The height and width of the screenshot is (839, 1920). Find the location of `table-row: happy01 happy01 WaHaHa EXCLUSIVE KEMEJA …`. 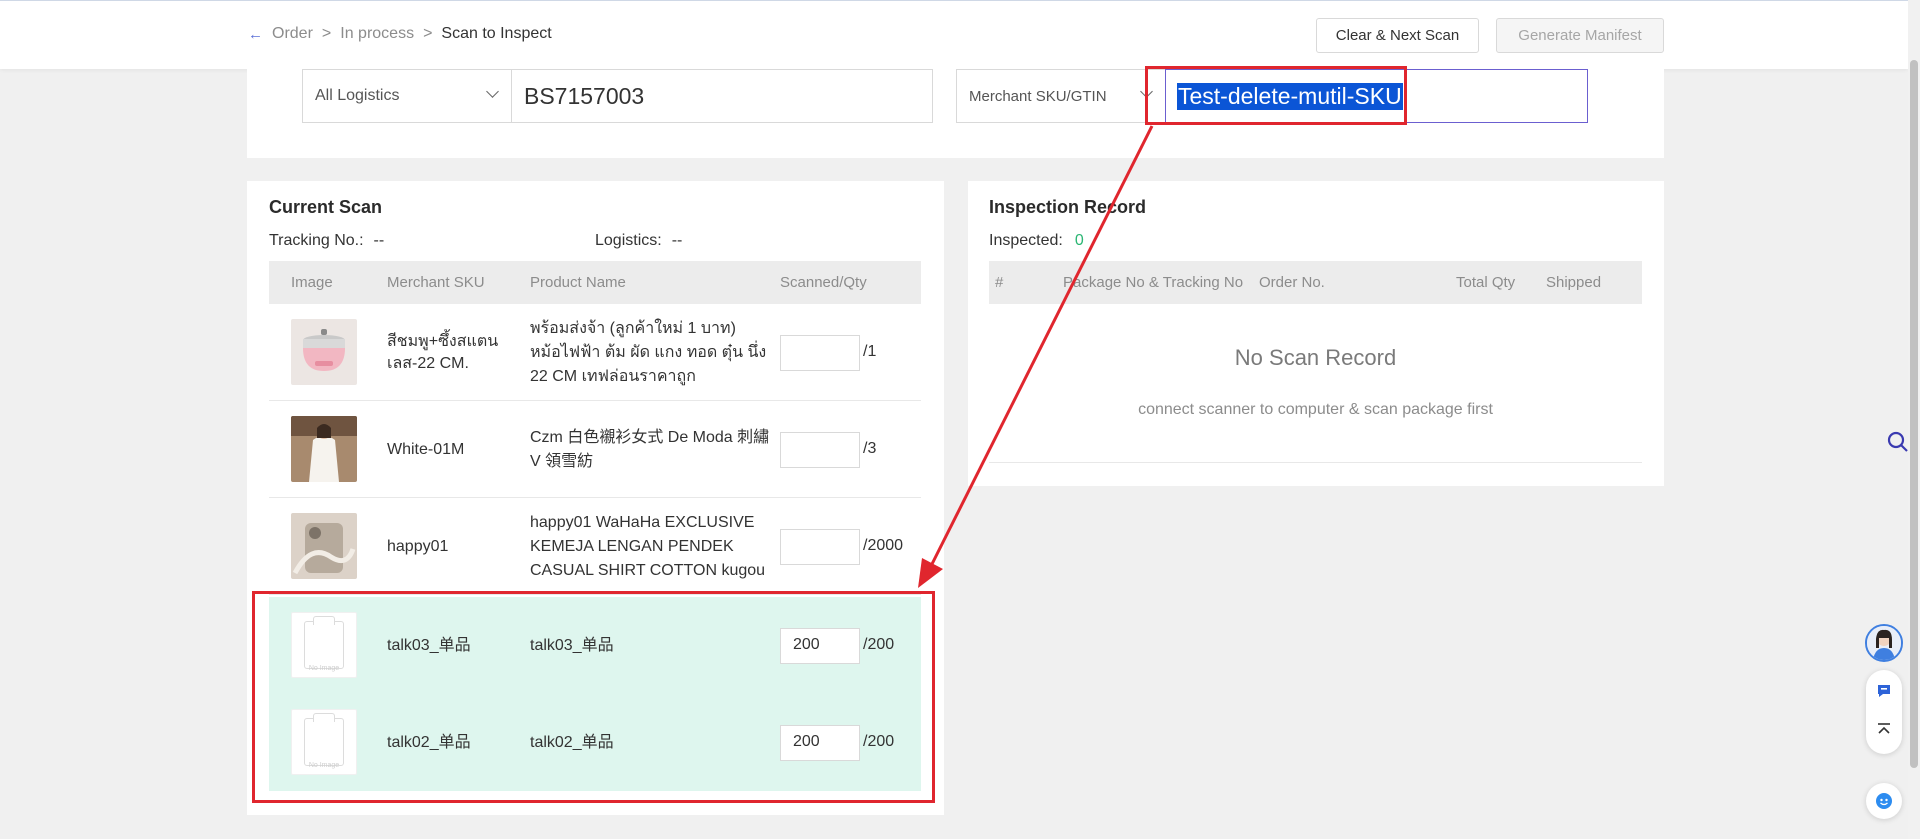

table-row: happy01 happy01 WaHaHa EXCLUSIVE KEMEJA … is located at coordinates (595, 546).